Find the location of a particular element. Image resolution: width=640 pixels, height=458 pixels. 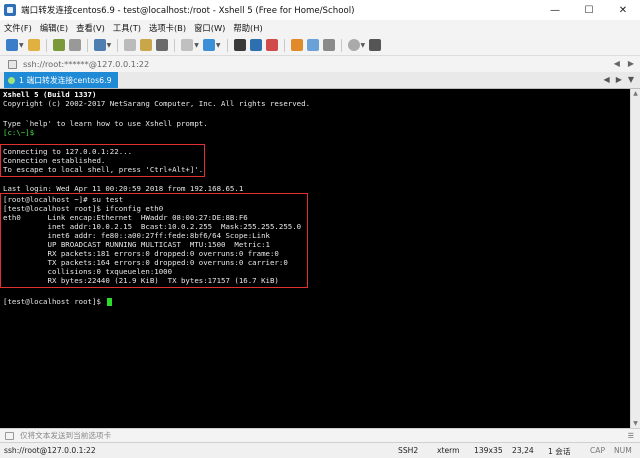

toolbar: ▼ ▼ ▼ ▼ ▼ is located at coordinates (320, 45).